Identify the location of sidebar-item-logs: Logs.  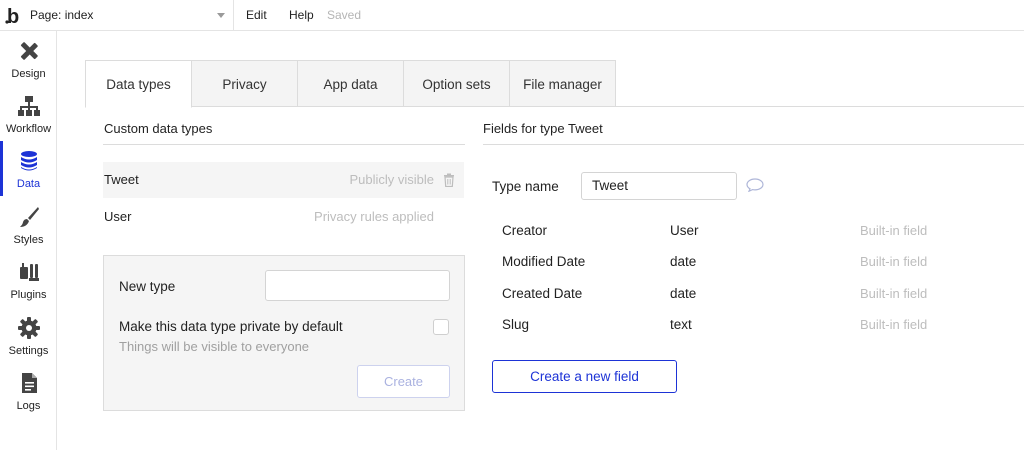
(28, 390).